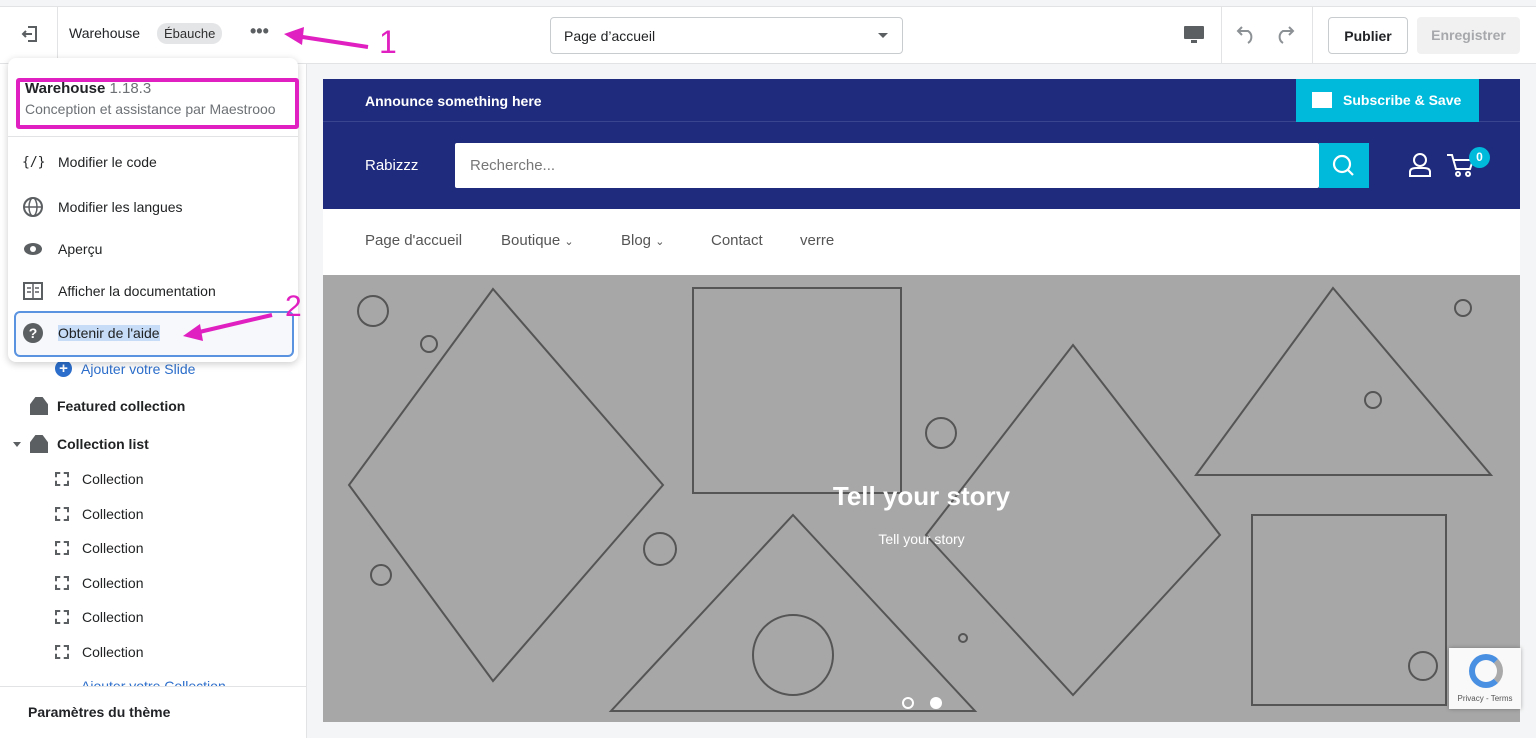 The width and height of the screenshot is (1536, 738). I want to click on search-icon, so click(1343, 165).